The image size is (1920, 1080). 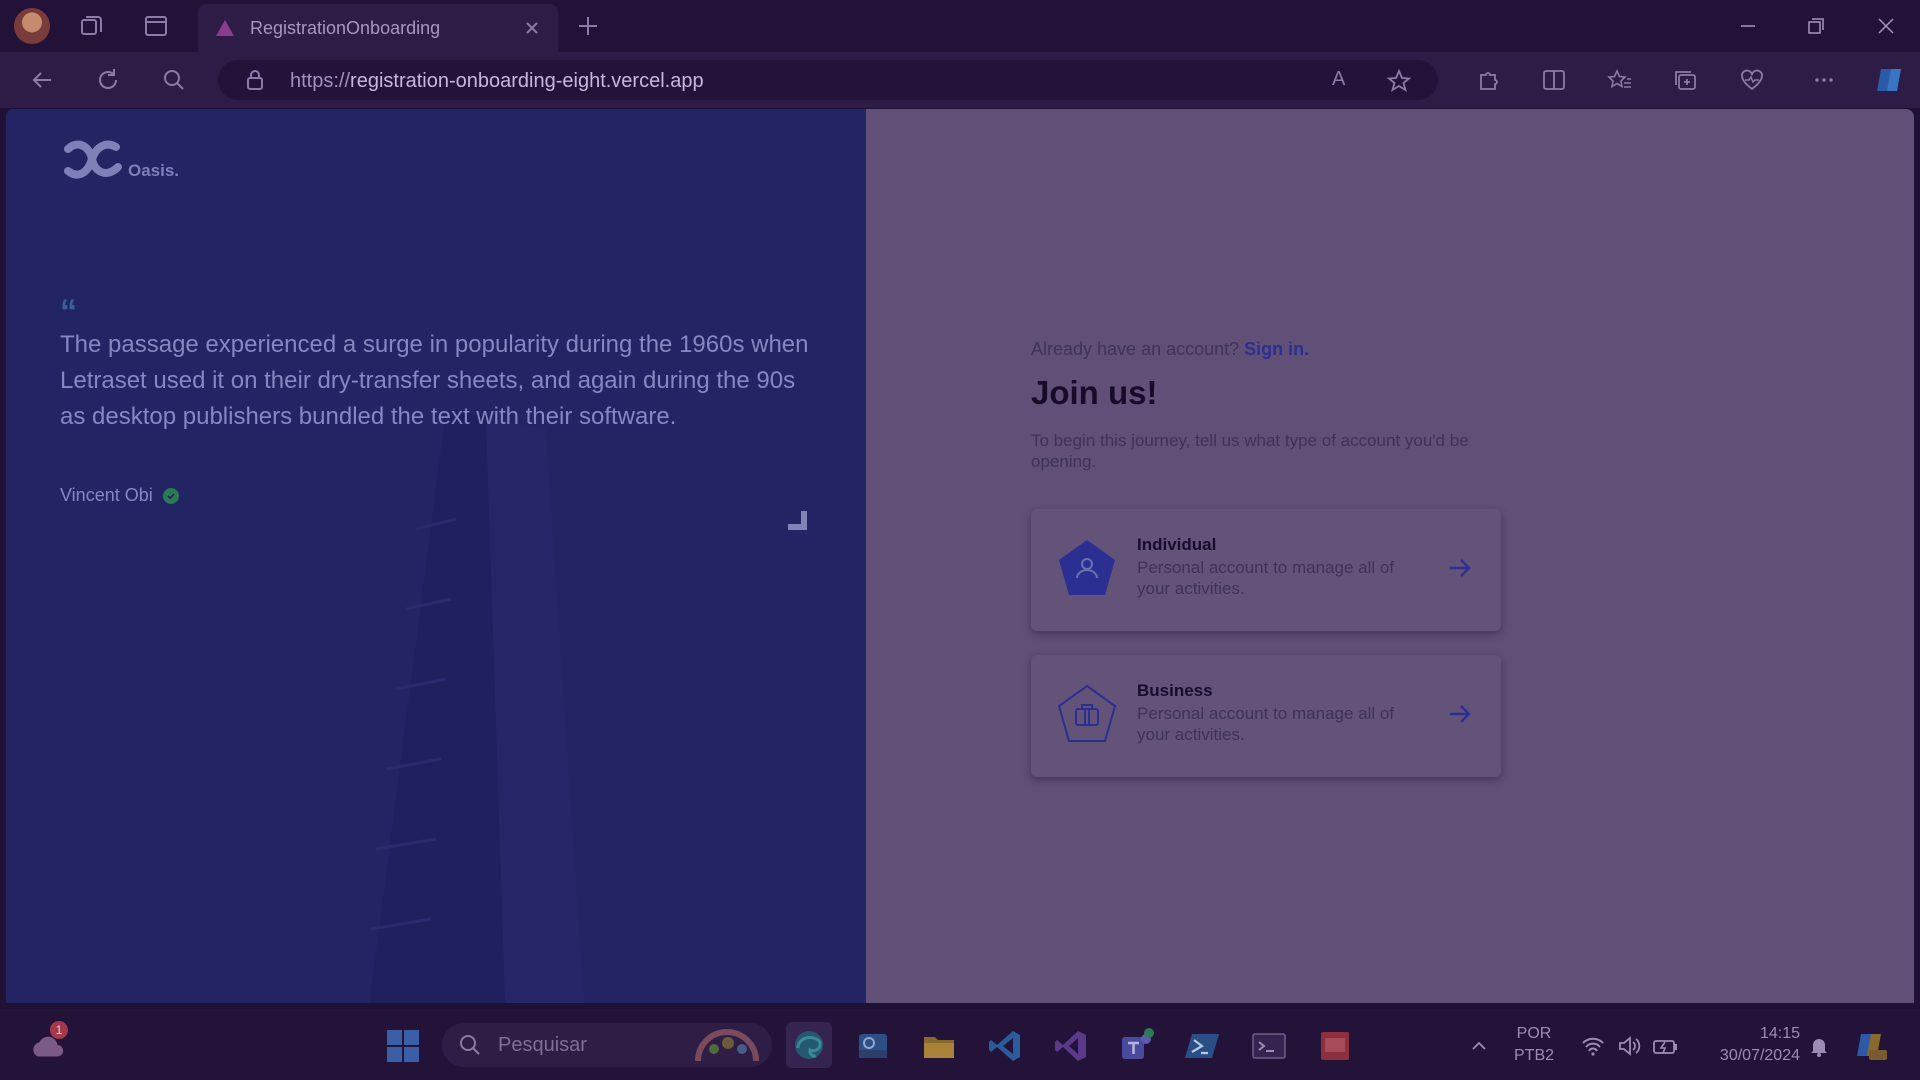 What do you see at coordinates (1890, 80) in the screenshot?
I see `copilot-icon` at bounding box center [1890, 80].